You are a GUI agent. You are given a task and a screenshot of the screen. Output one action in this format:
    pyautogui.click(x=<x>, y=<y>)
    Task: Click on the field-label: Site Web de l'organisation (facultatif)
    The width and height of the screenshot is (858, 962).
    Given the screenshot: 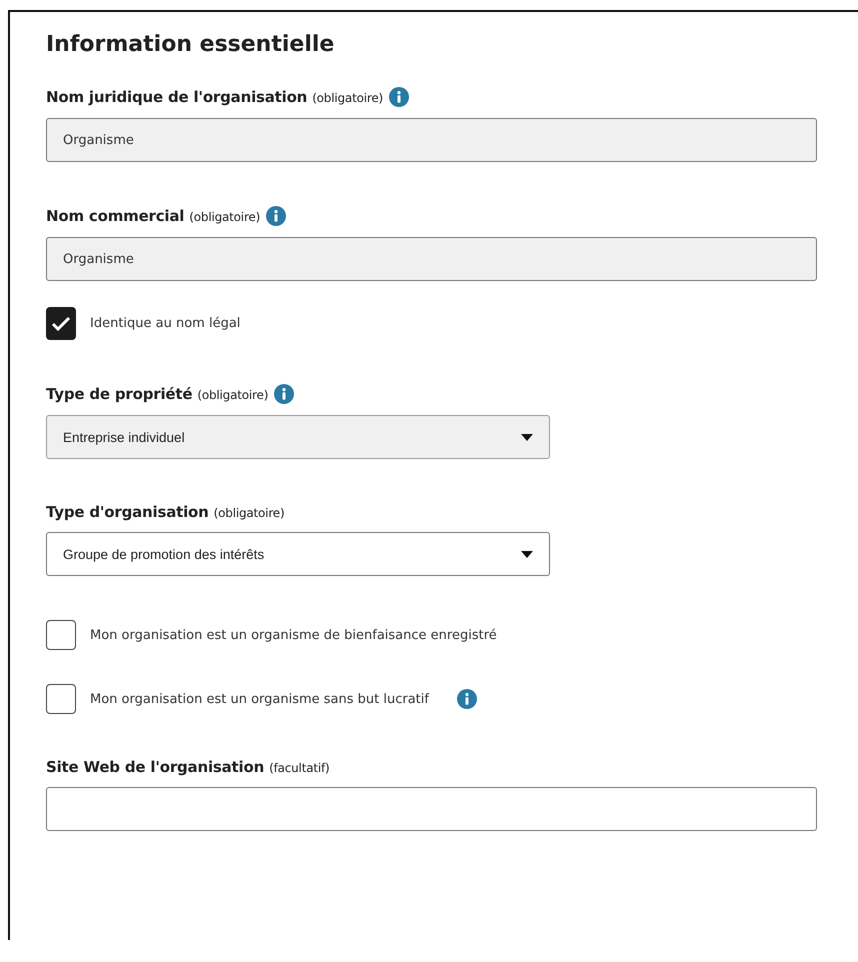 What is the action you would take?
    pyautogui.click(x=188, y=767)
    